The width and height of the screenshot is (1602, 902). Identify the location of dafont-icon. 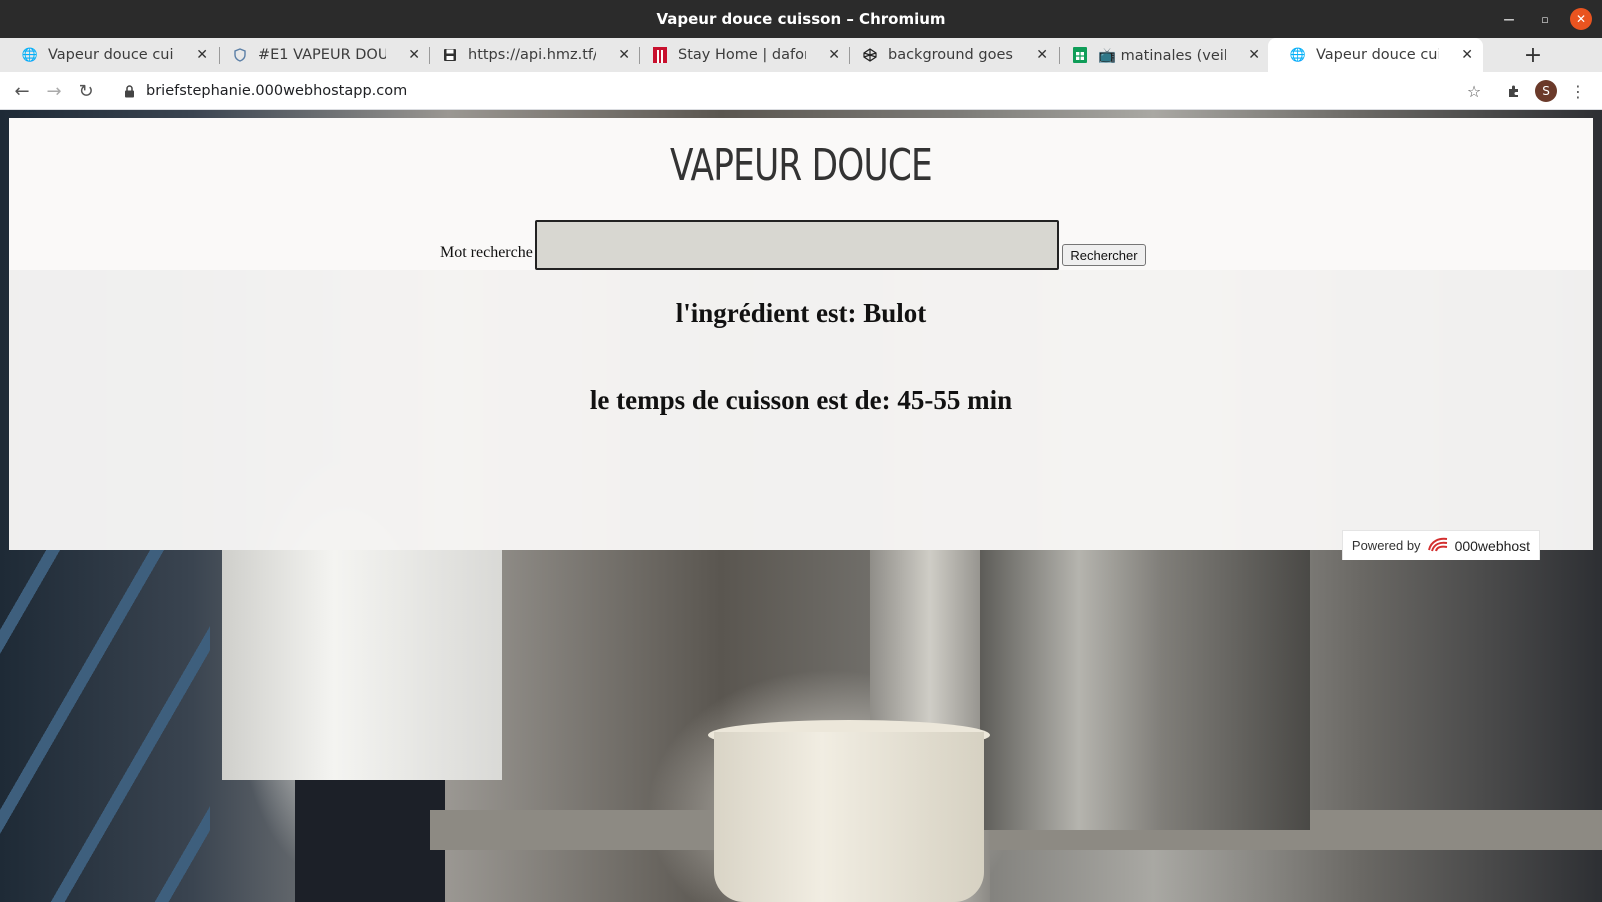
(660, 55).